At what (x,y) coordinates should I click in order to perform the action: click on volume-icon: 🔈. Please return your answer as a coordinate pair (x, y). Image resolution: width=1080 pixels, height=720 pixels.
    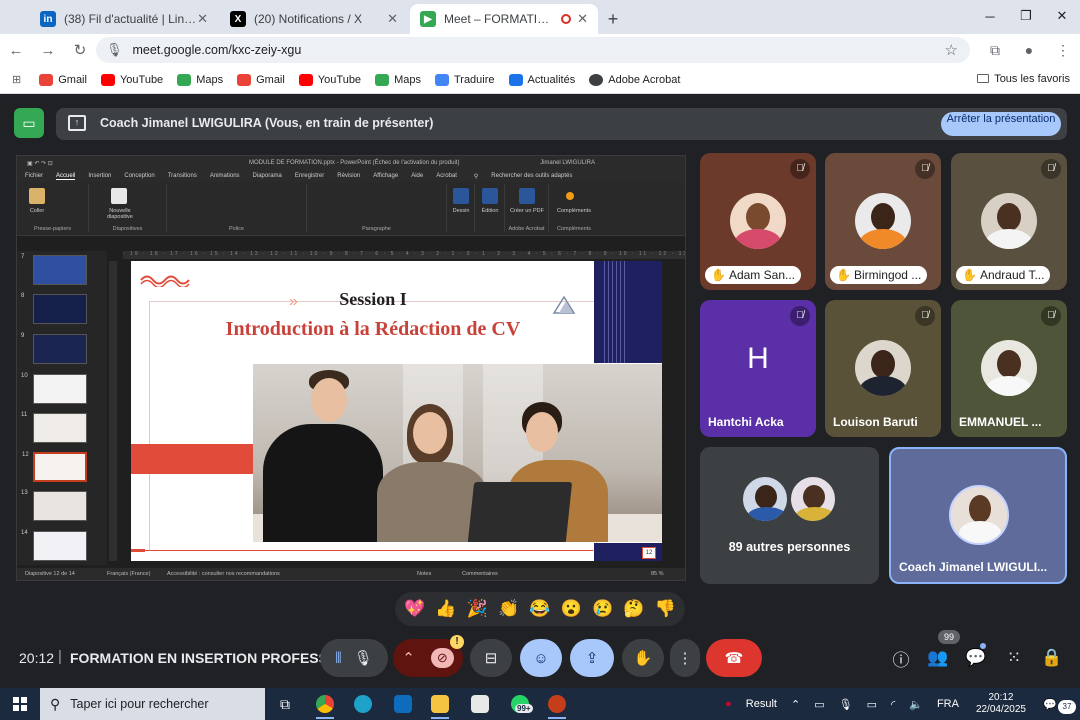
    Looking at the image, I should click on (916, 704).